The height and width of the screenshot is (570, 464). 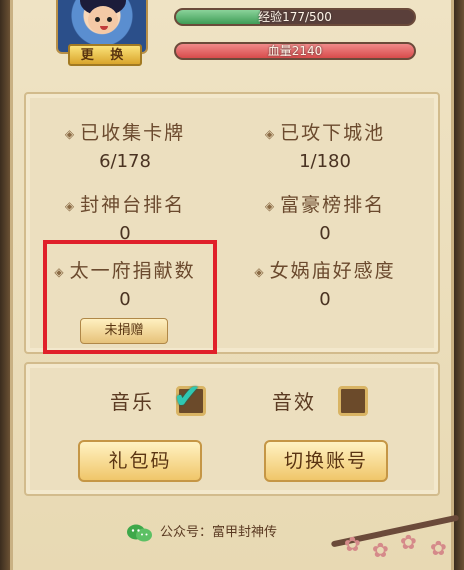 I want to click on stat-nuwa-favor: ◈ 女娲庙好感度 0, so click(x=325, y=283).